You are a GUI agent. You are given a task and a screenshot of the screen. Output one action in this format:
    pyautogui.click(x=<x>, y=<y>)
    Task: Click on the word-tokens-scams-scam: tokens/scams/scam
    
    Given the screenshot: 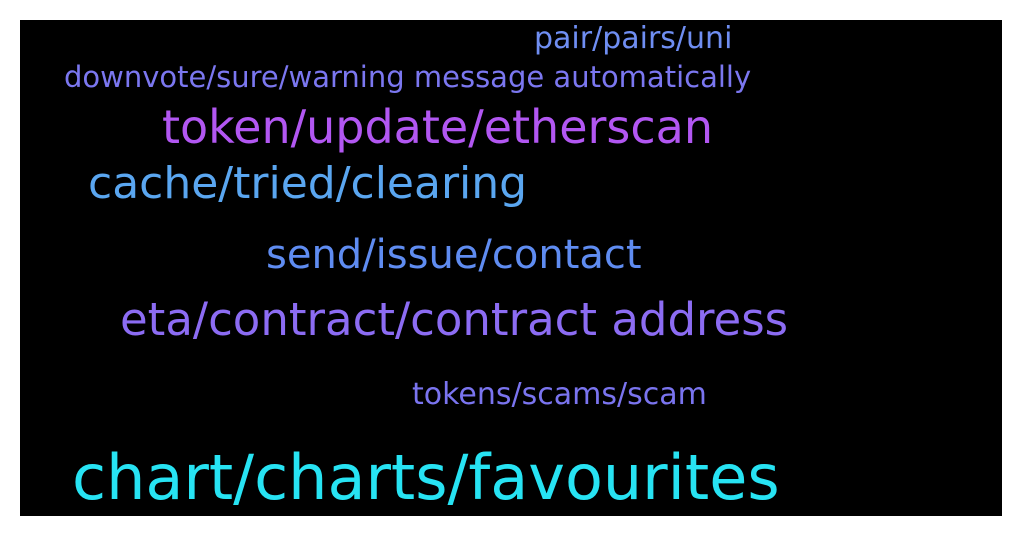 What is the action you would take?
    pyautogui.click(x=559, y=394)
    